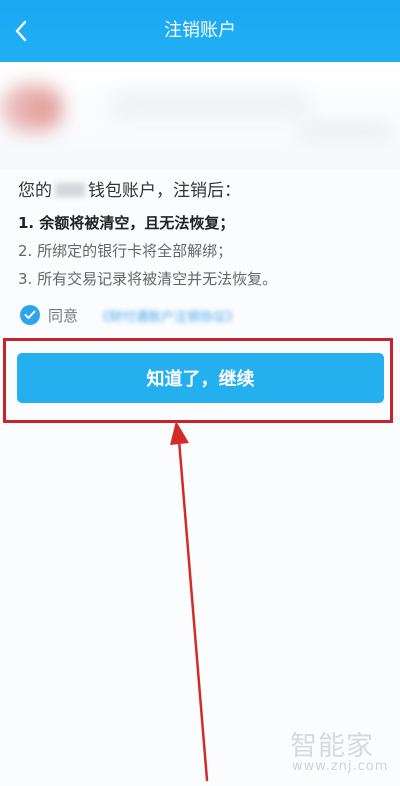  Describe the element at coordinates (340, 766) in the screenshot. I see `watermark-url: www.znj.com` at that location.